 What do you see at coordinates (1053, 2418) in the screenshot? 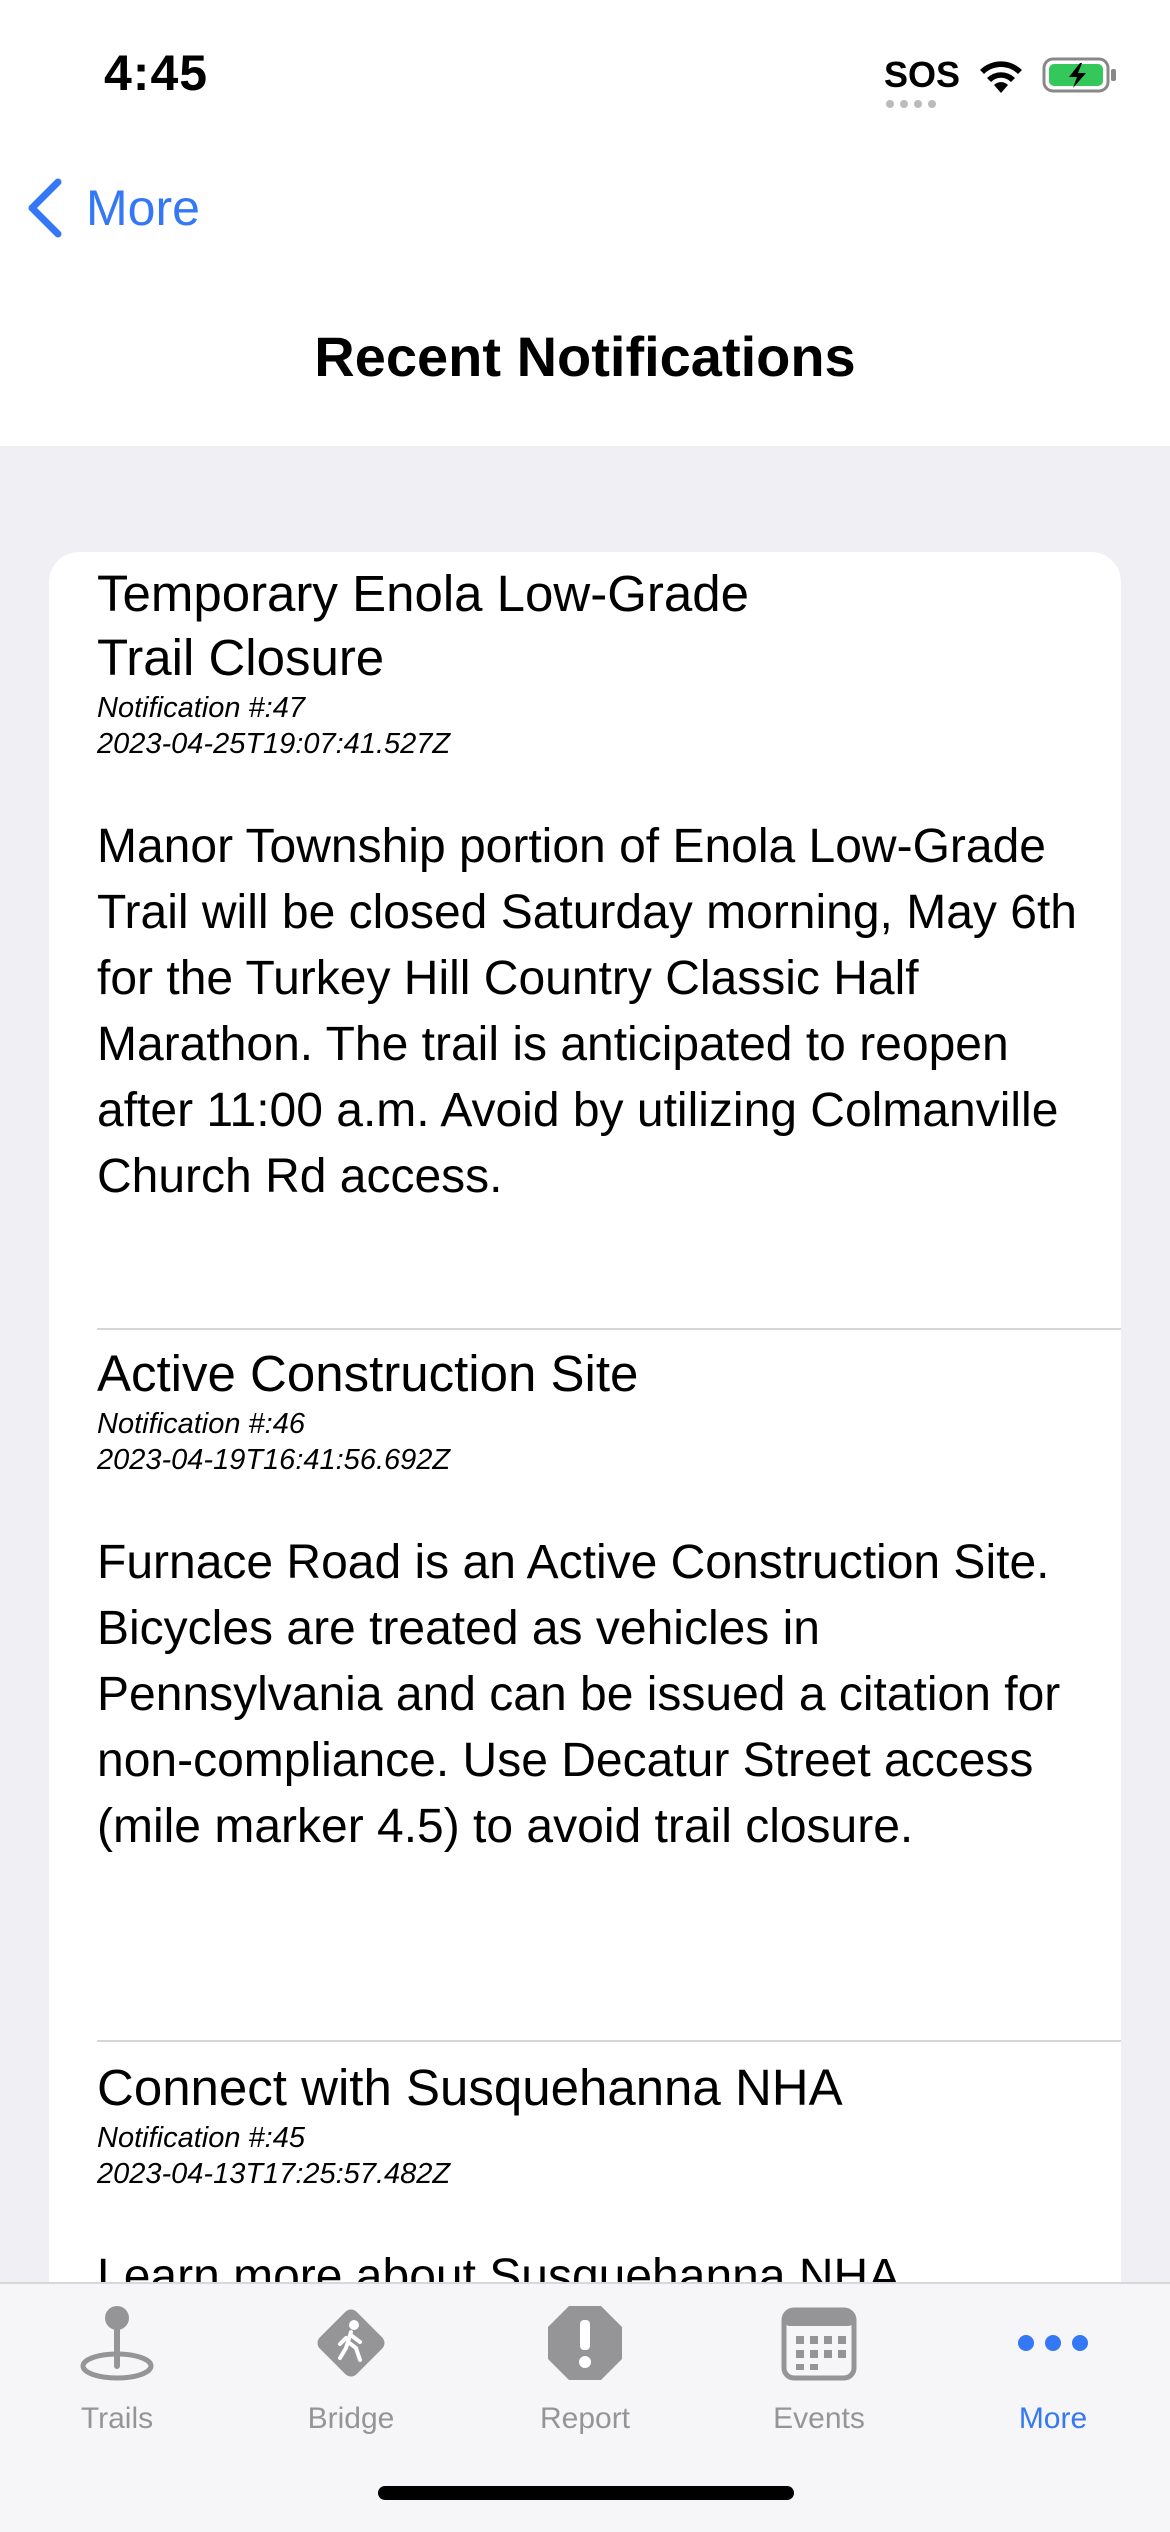
I see `tab-label: More` at bounding box center [1053, 2418].